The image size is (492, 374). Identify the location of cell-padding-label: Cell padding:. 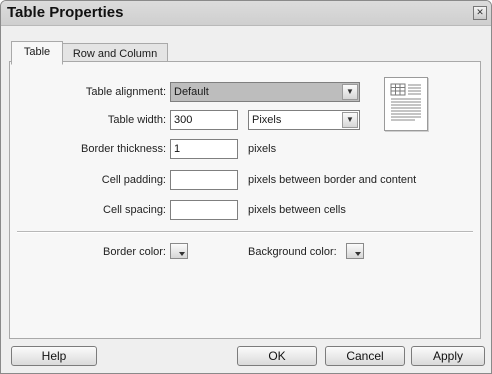
(133, 180).